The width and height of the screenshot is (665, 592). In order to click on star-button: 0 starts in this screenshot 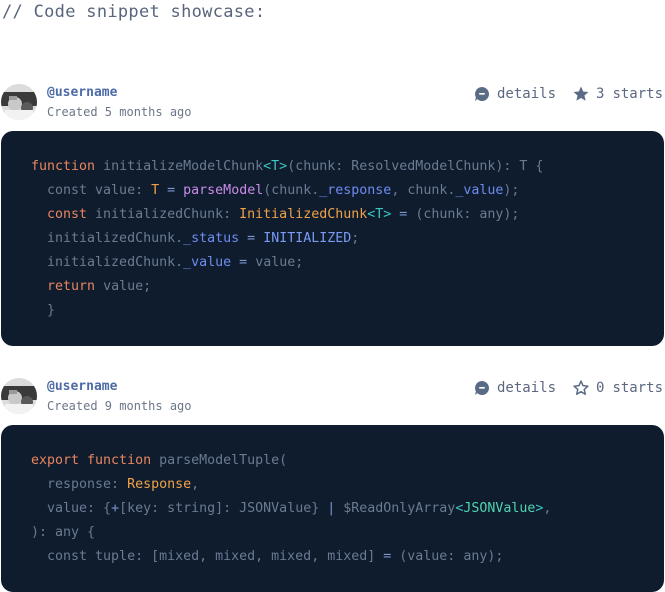, I will do `click(617, 388)`.